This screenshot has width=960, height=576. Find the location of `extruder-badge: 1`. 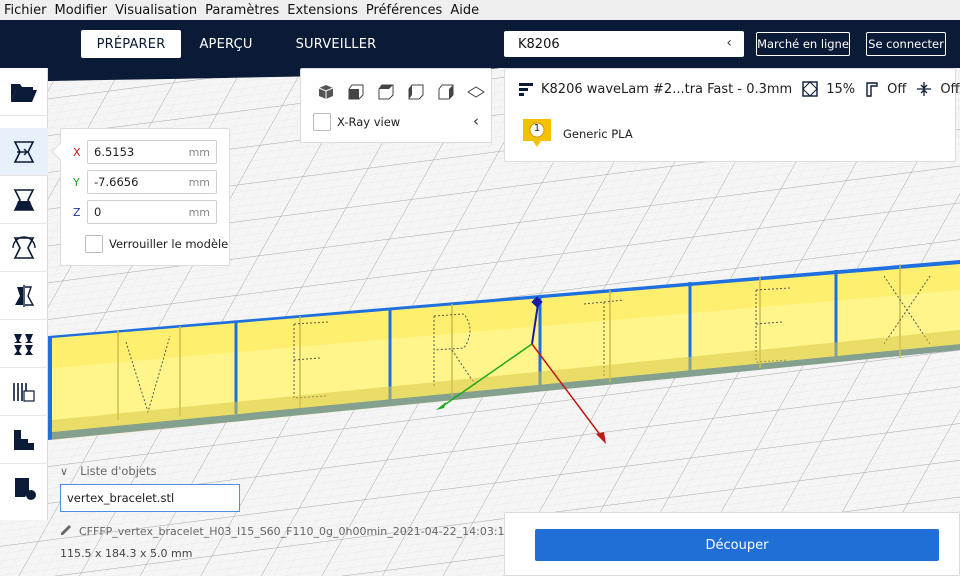

extruder-badge: 1 is located at coordinates (537, 134).